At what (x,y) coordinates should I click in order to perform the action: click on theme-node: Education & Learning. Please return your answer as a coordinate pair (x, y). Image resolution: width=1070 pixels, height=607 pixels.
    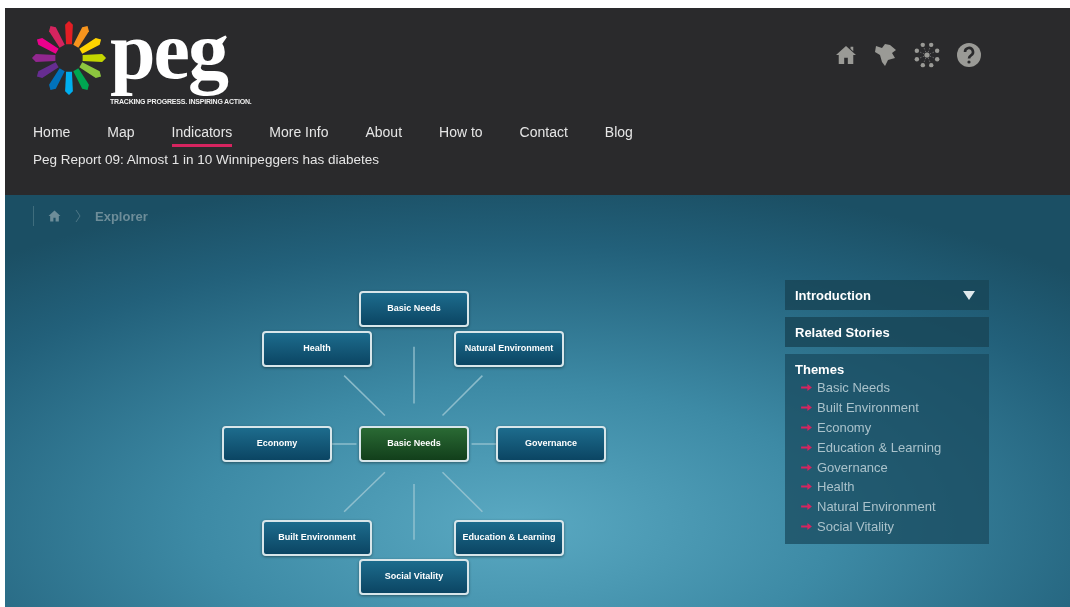
    Looking at the image, I should click on (509, 538).